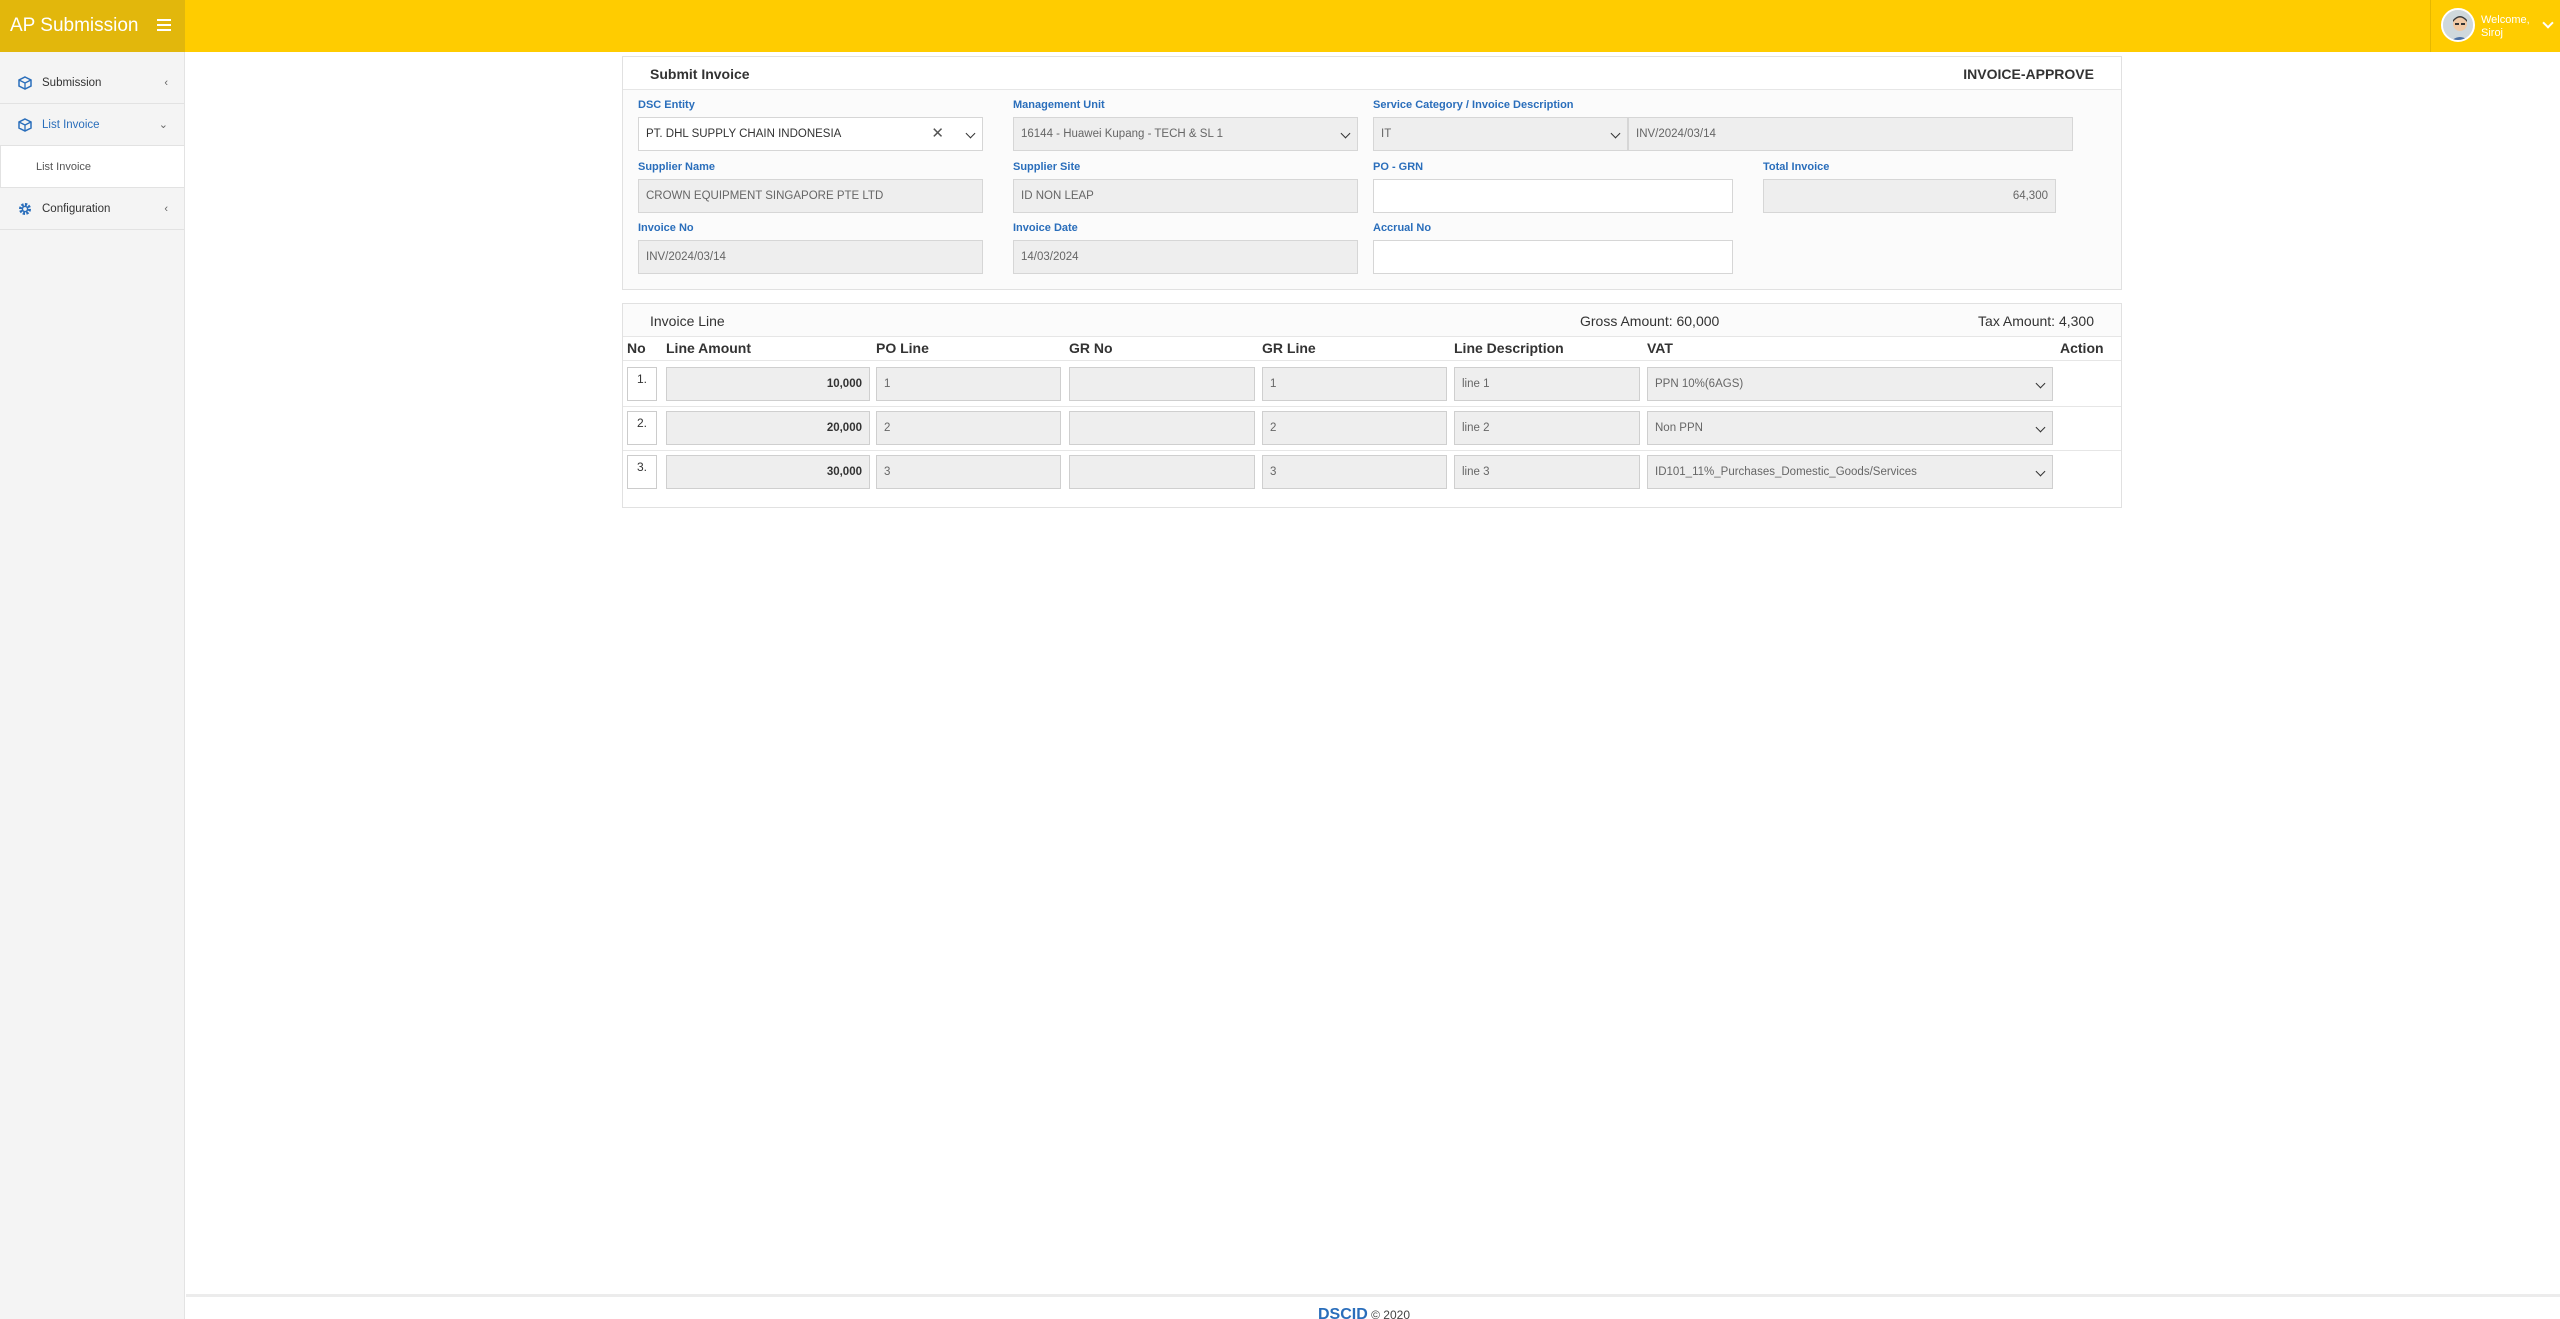  Describe the element at coordinates (902, 348) in the screenshot. I see `column-header-po-line: PO Line` at that location.